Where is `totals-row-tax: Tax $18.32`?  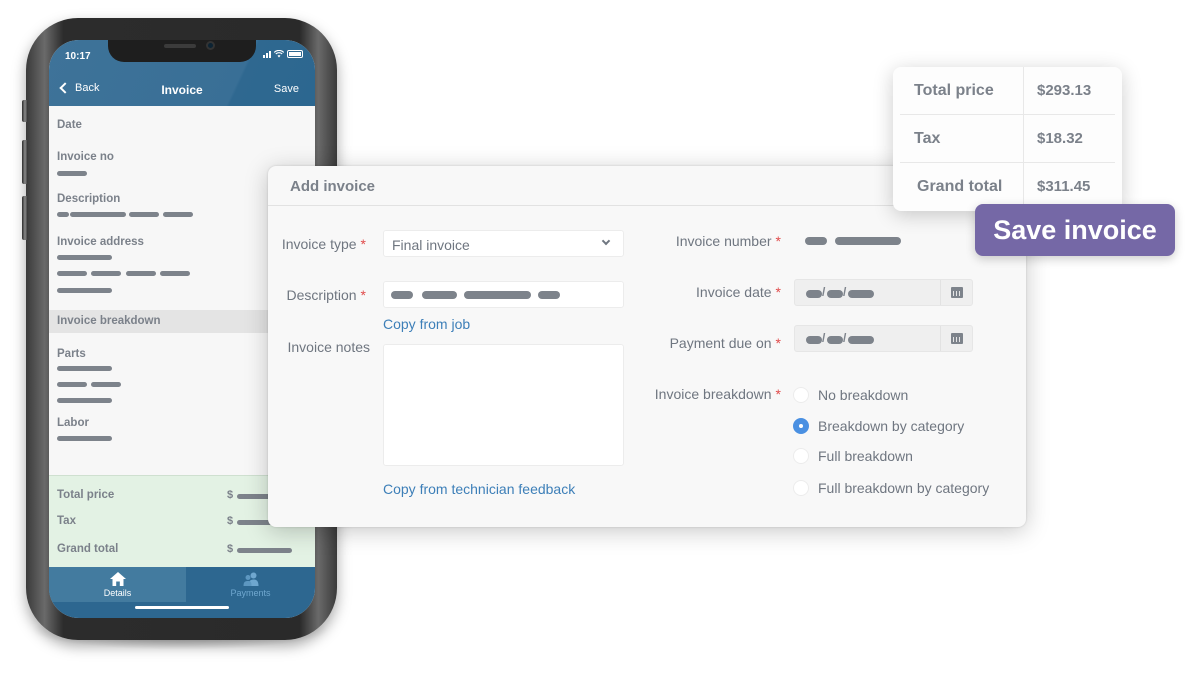 totals-row-tax: Tax $18.32 is located at coordinates (1007, 139).